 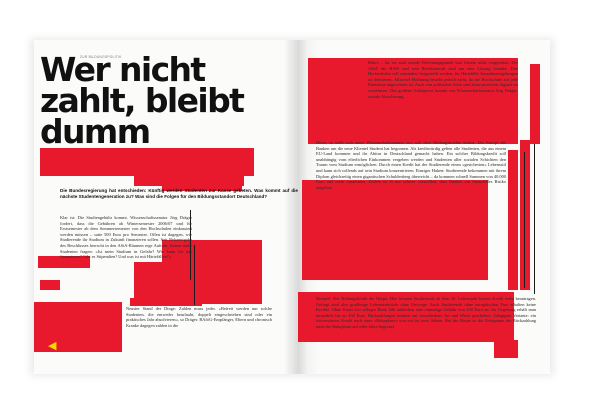 What do you see at coordinates (95, 131) in the screenshot?
I see `headline-line-3: dumm` at bounding box center [95, 131].